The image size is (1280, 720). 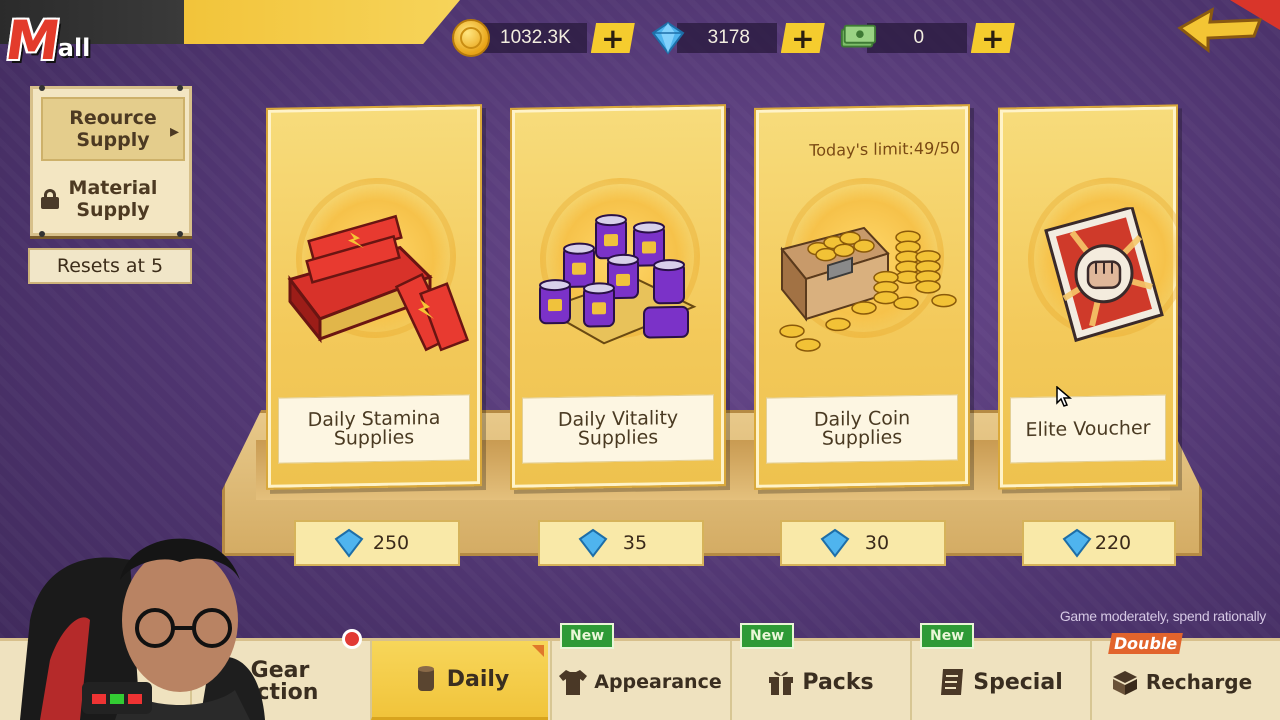 I want to click on can-icon, so click(x=426, y=679).